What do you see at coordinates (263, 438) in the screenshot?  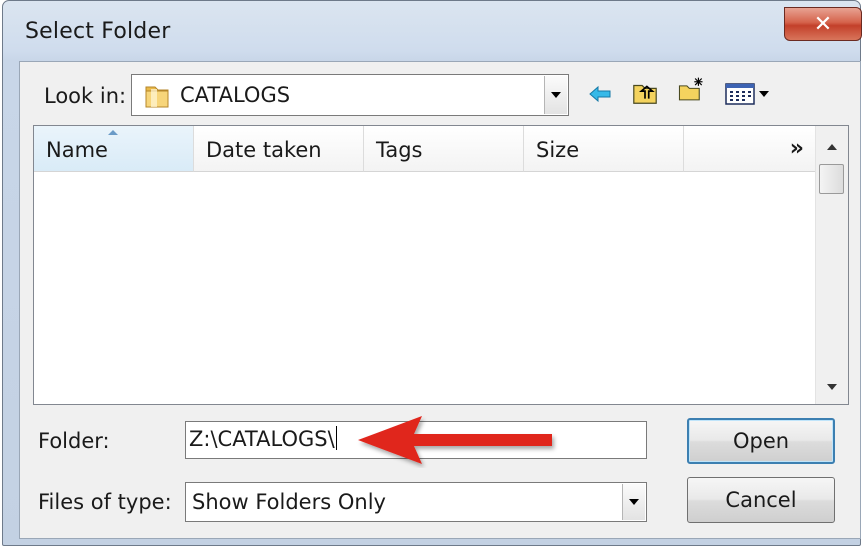 I see `folder-input-value: Z:\CATALOGS\` at bounding box center [263, 438].